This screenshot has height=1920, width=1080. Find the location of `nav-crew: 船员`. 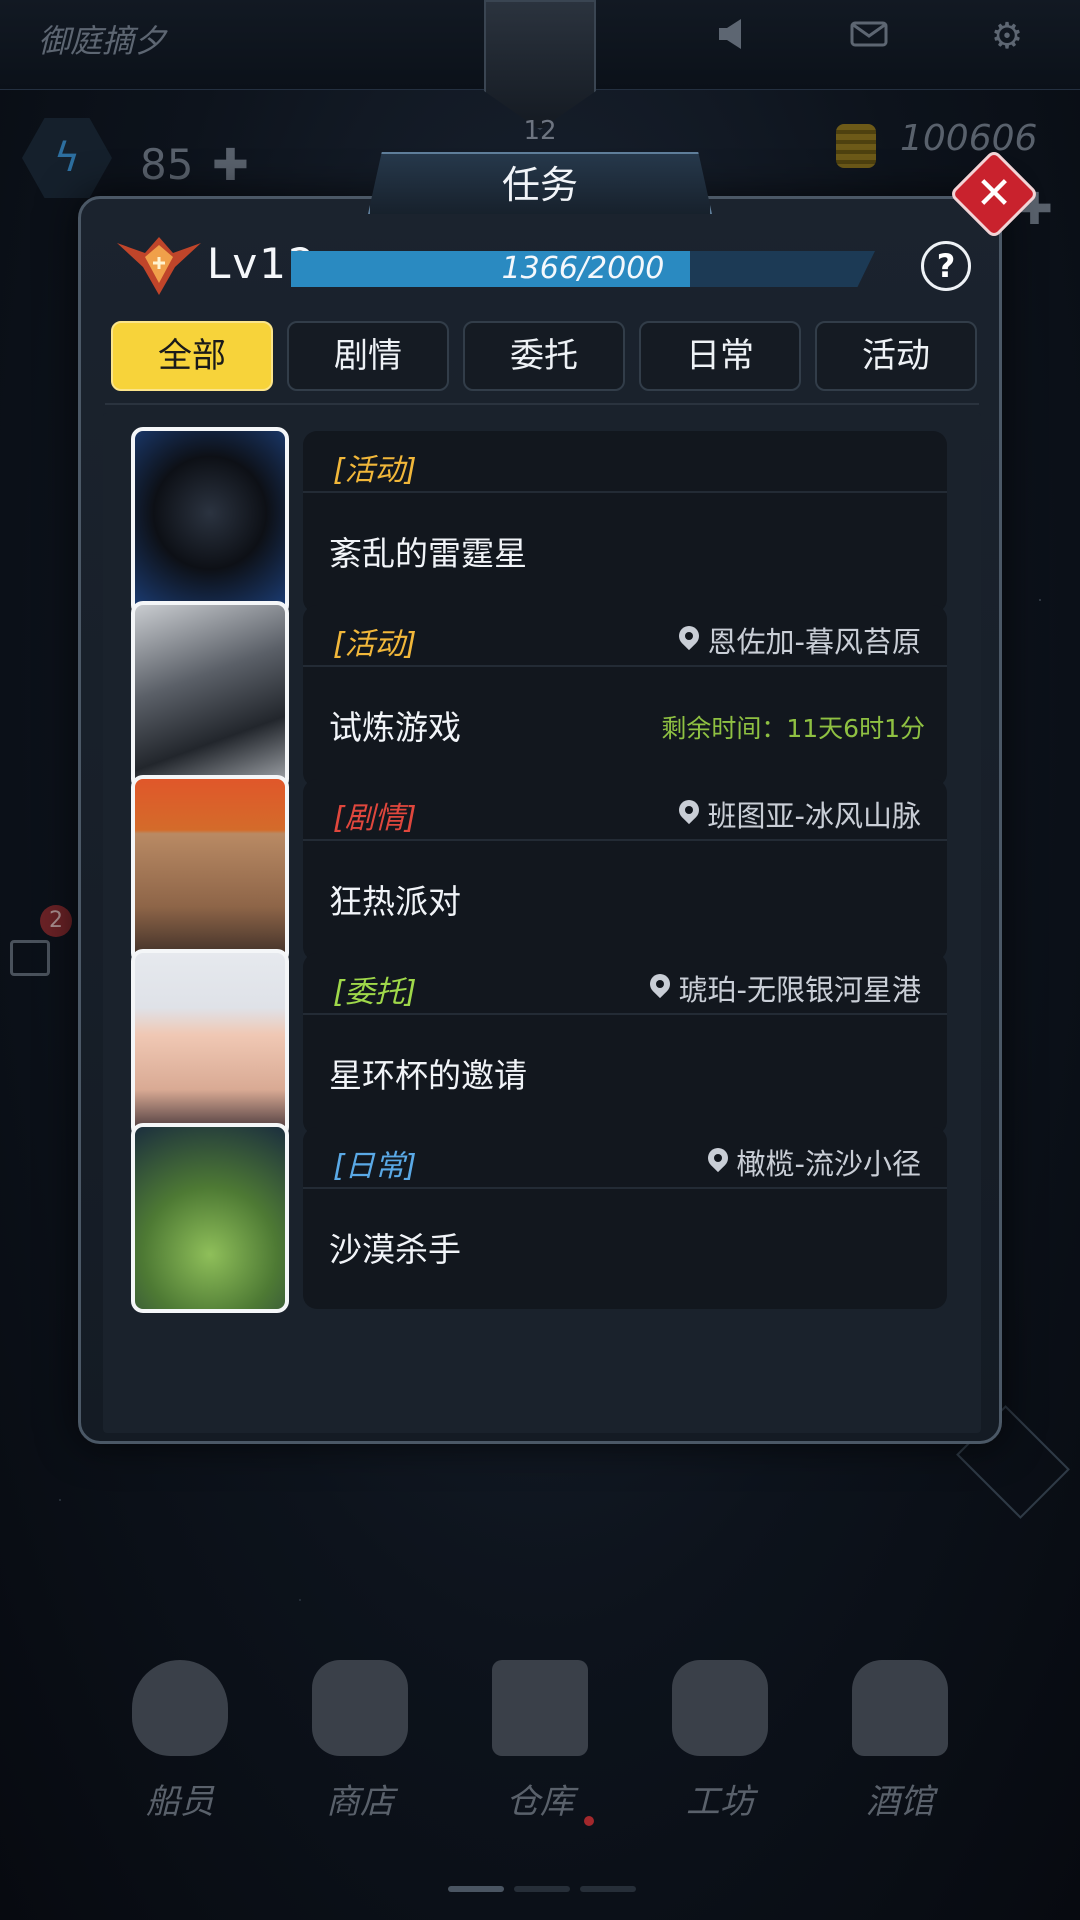

nav-crew: 船员 is located at coordinates (180, 1790).